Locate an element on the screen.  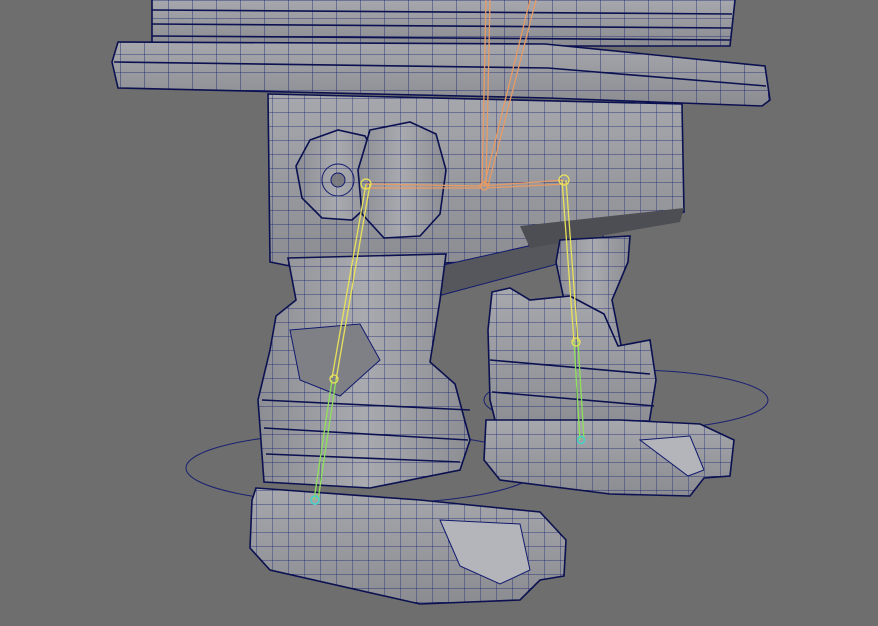
upper-body-mesh is located at coordinates (443, 23).